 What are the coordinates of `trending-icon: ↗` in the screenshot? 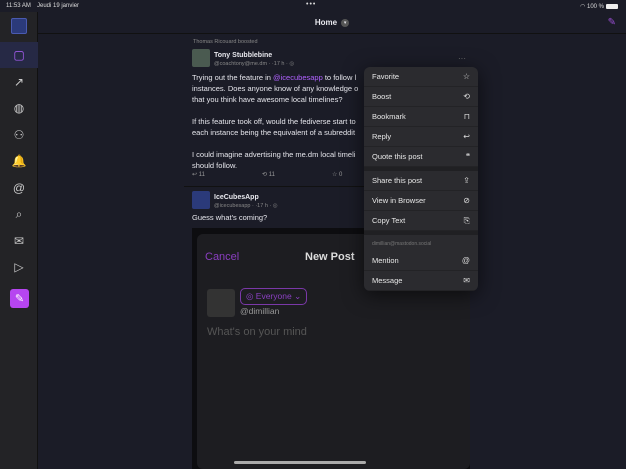 It's located at (19, 81).